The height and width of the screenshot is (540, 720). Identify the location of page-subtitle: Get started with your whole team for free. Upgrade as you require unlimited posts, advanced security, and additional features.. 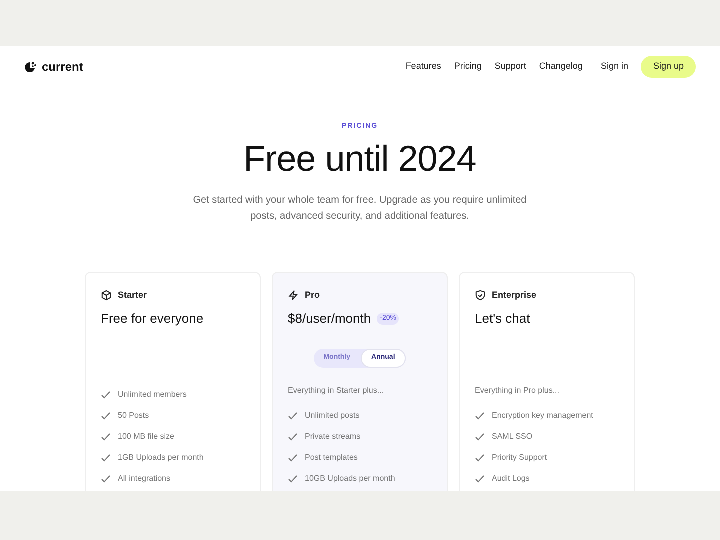
(360, 209).